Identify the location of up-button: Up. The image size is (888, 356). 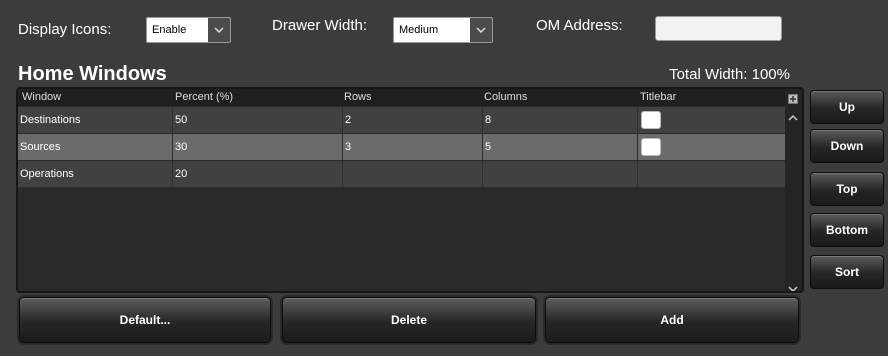
(847, 107).